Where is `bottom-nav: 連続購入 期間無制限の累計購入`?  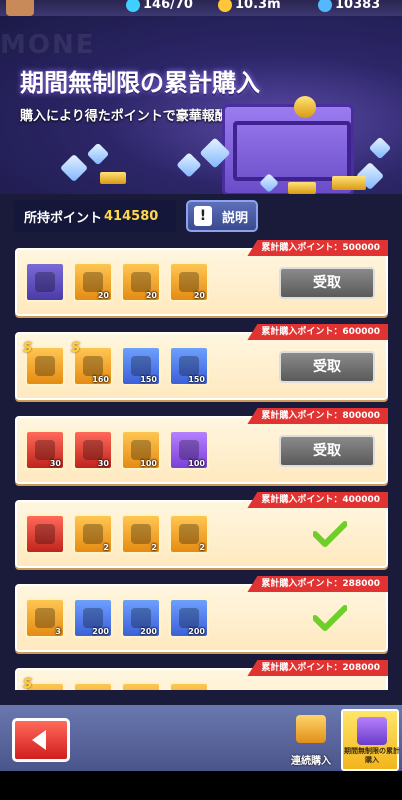 bottom-nav: 連続購入 期間無制限の累計購入 is located at coordinates (201, 738).